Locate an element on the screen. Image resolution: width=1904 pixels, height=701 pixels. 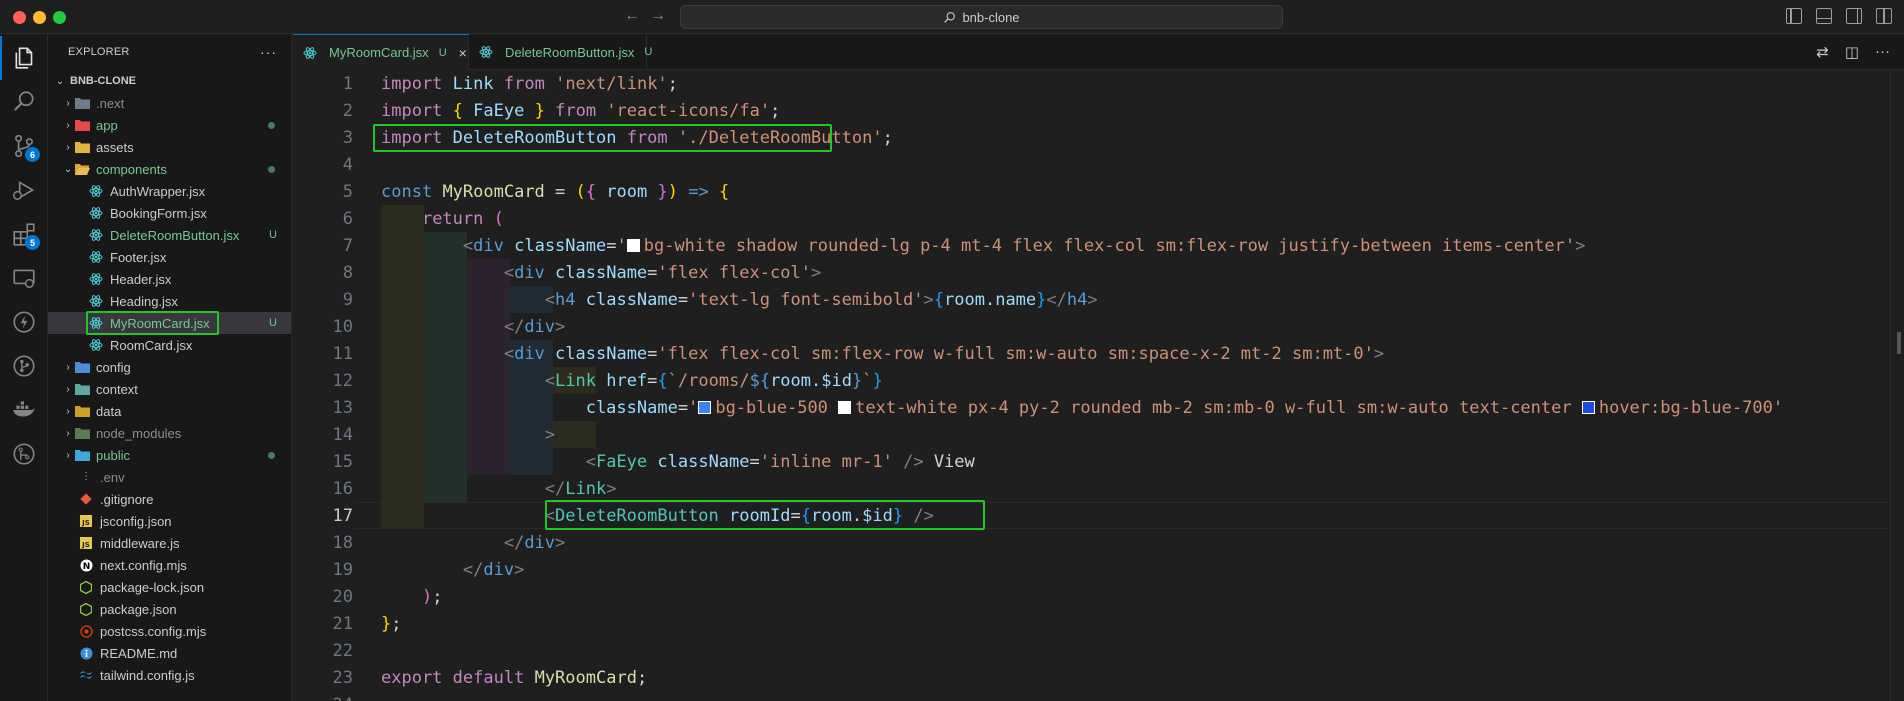
root-folder: ⌄ BNB-CLONE is located at coordinates (169, 81).